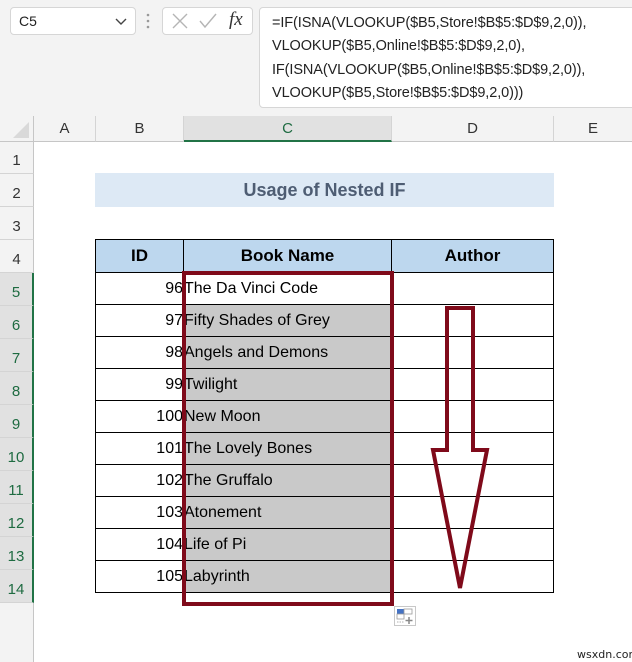  Describe the element at coordinates (593, 129) in the screenshot. I see `column-header-e: E` at that location.